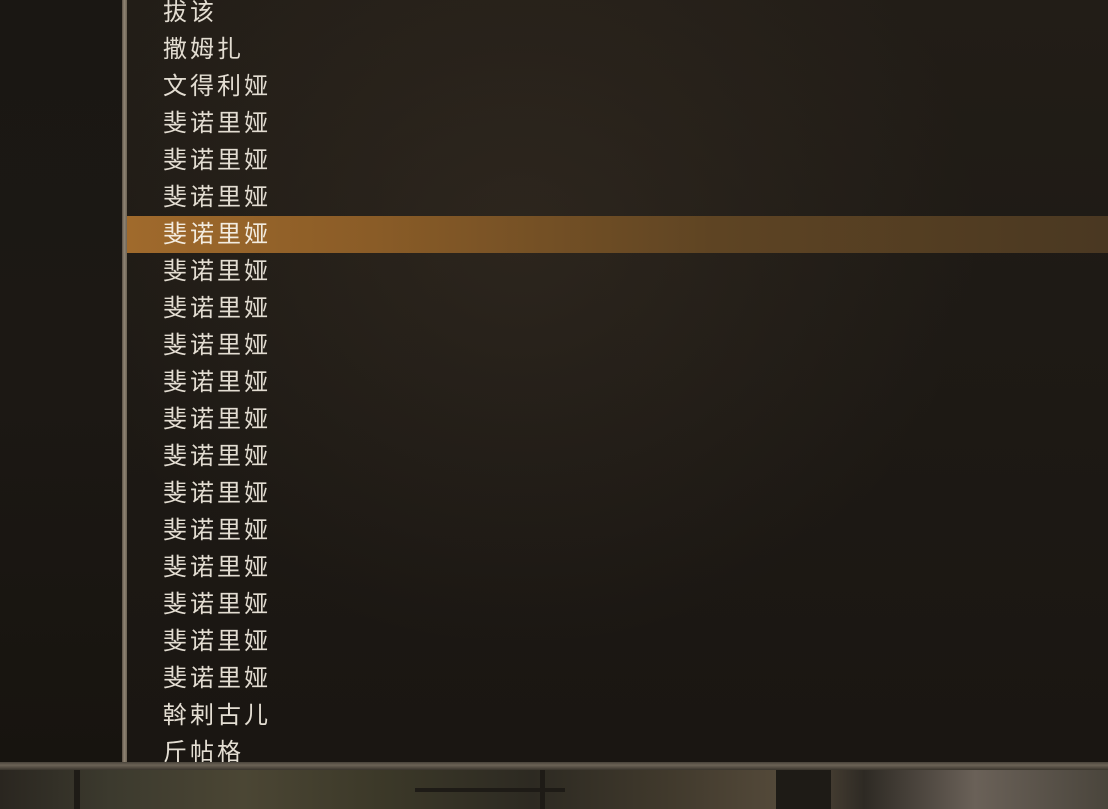 The width and height of the screenshot is (1108, 809). What do you see at coordinates (617, 15) in the screenshot?
I see `name-list-item: 拔该` at bounding box center [617, 15].